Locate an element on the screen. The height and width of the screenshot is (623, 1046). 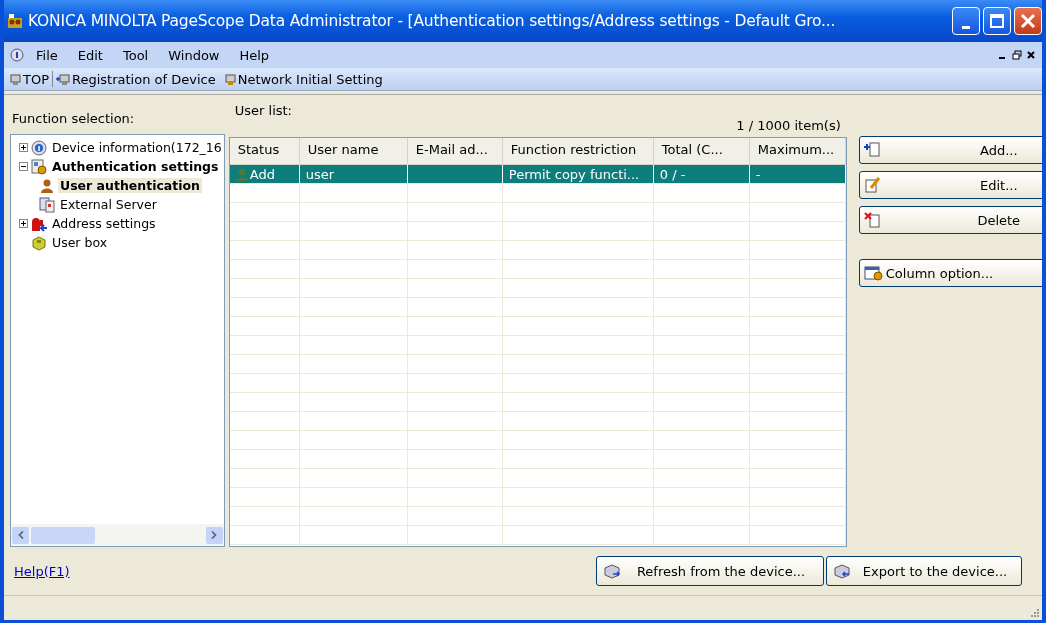
table-row: Add user Permit copy functi... 0 / - - is located at coordinates (537, 174).